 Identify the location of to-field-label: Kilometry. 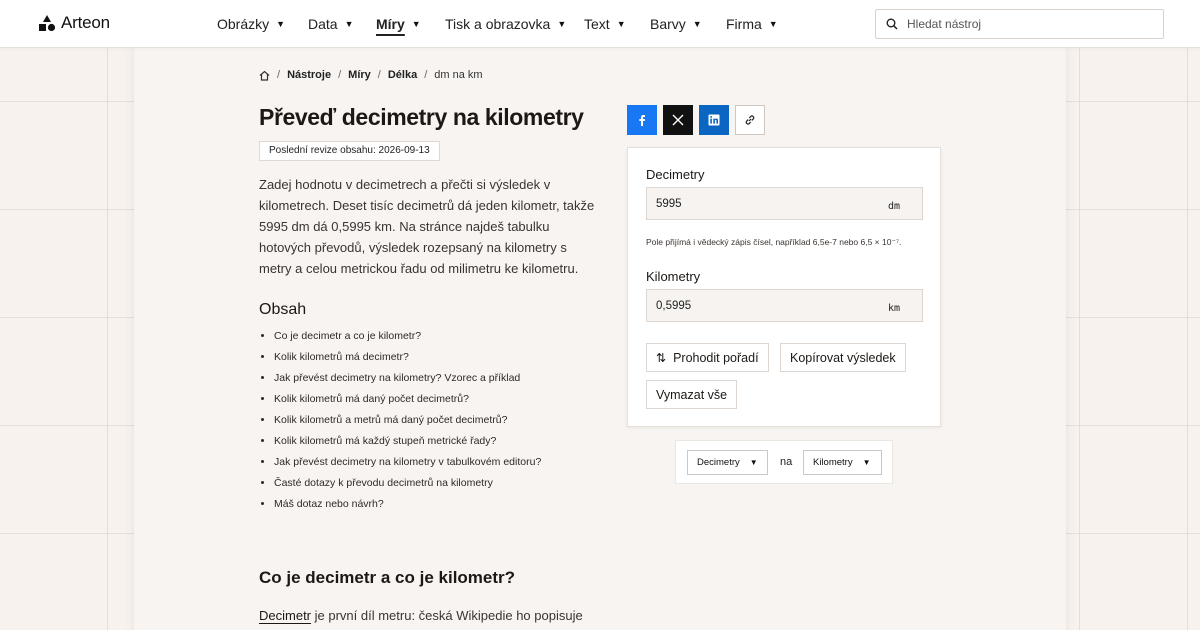
(673, 276).